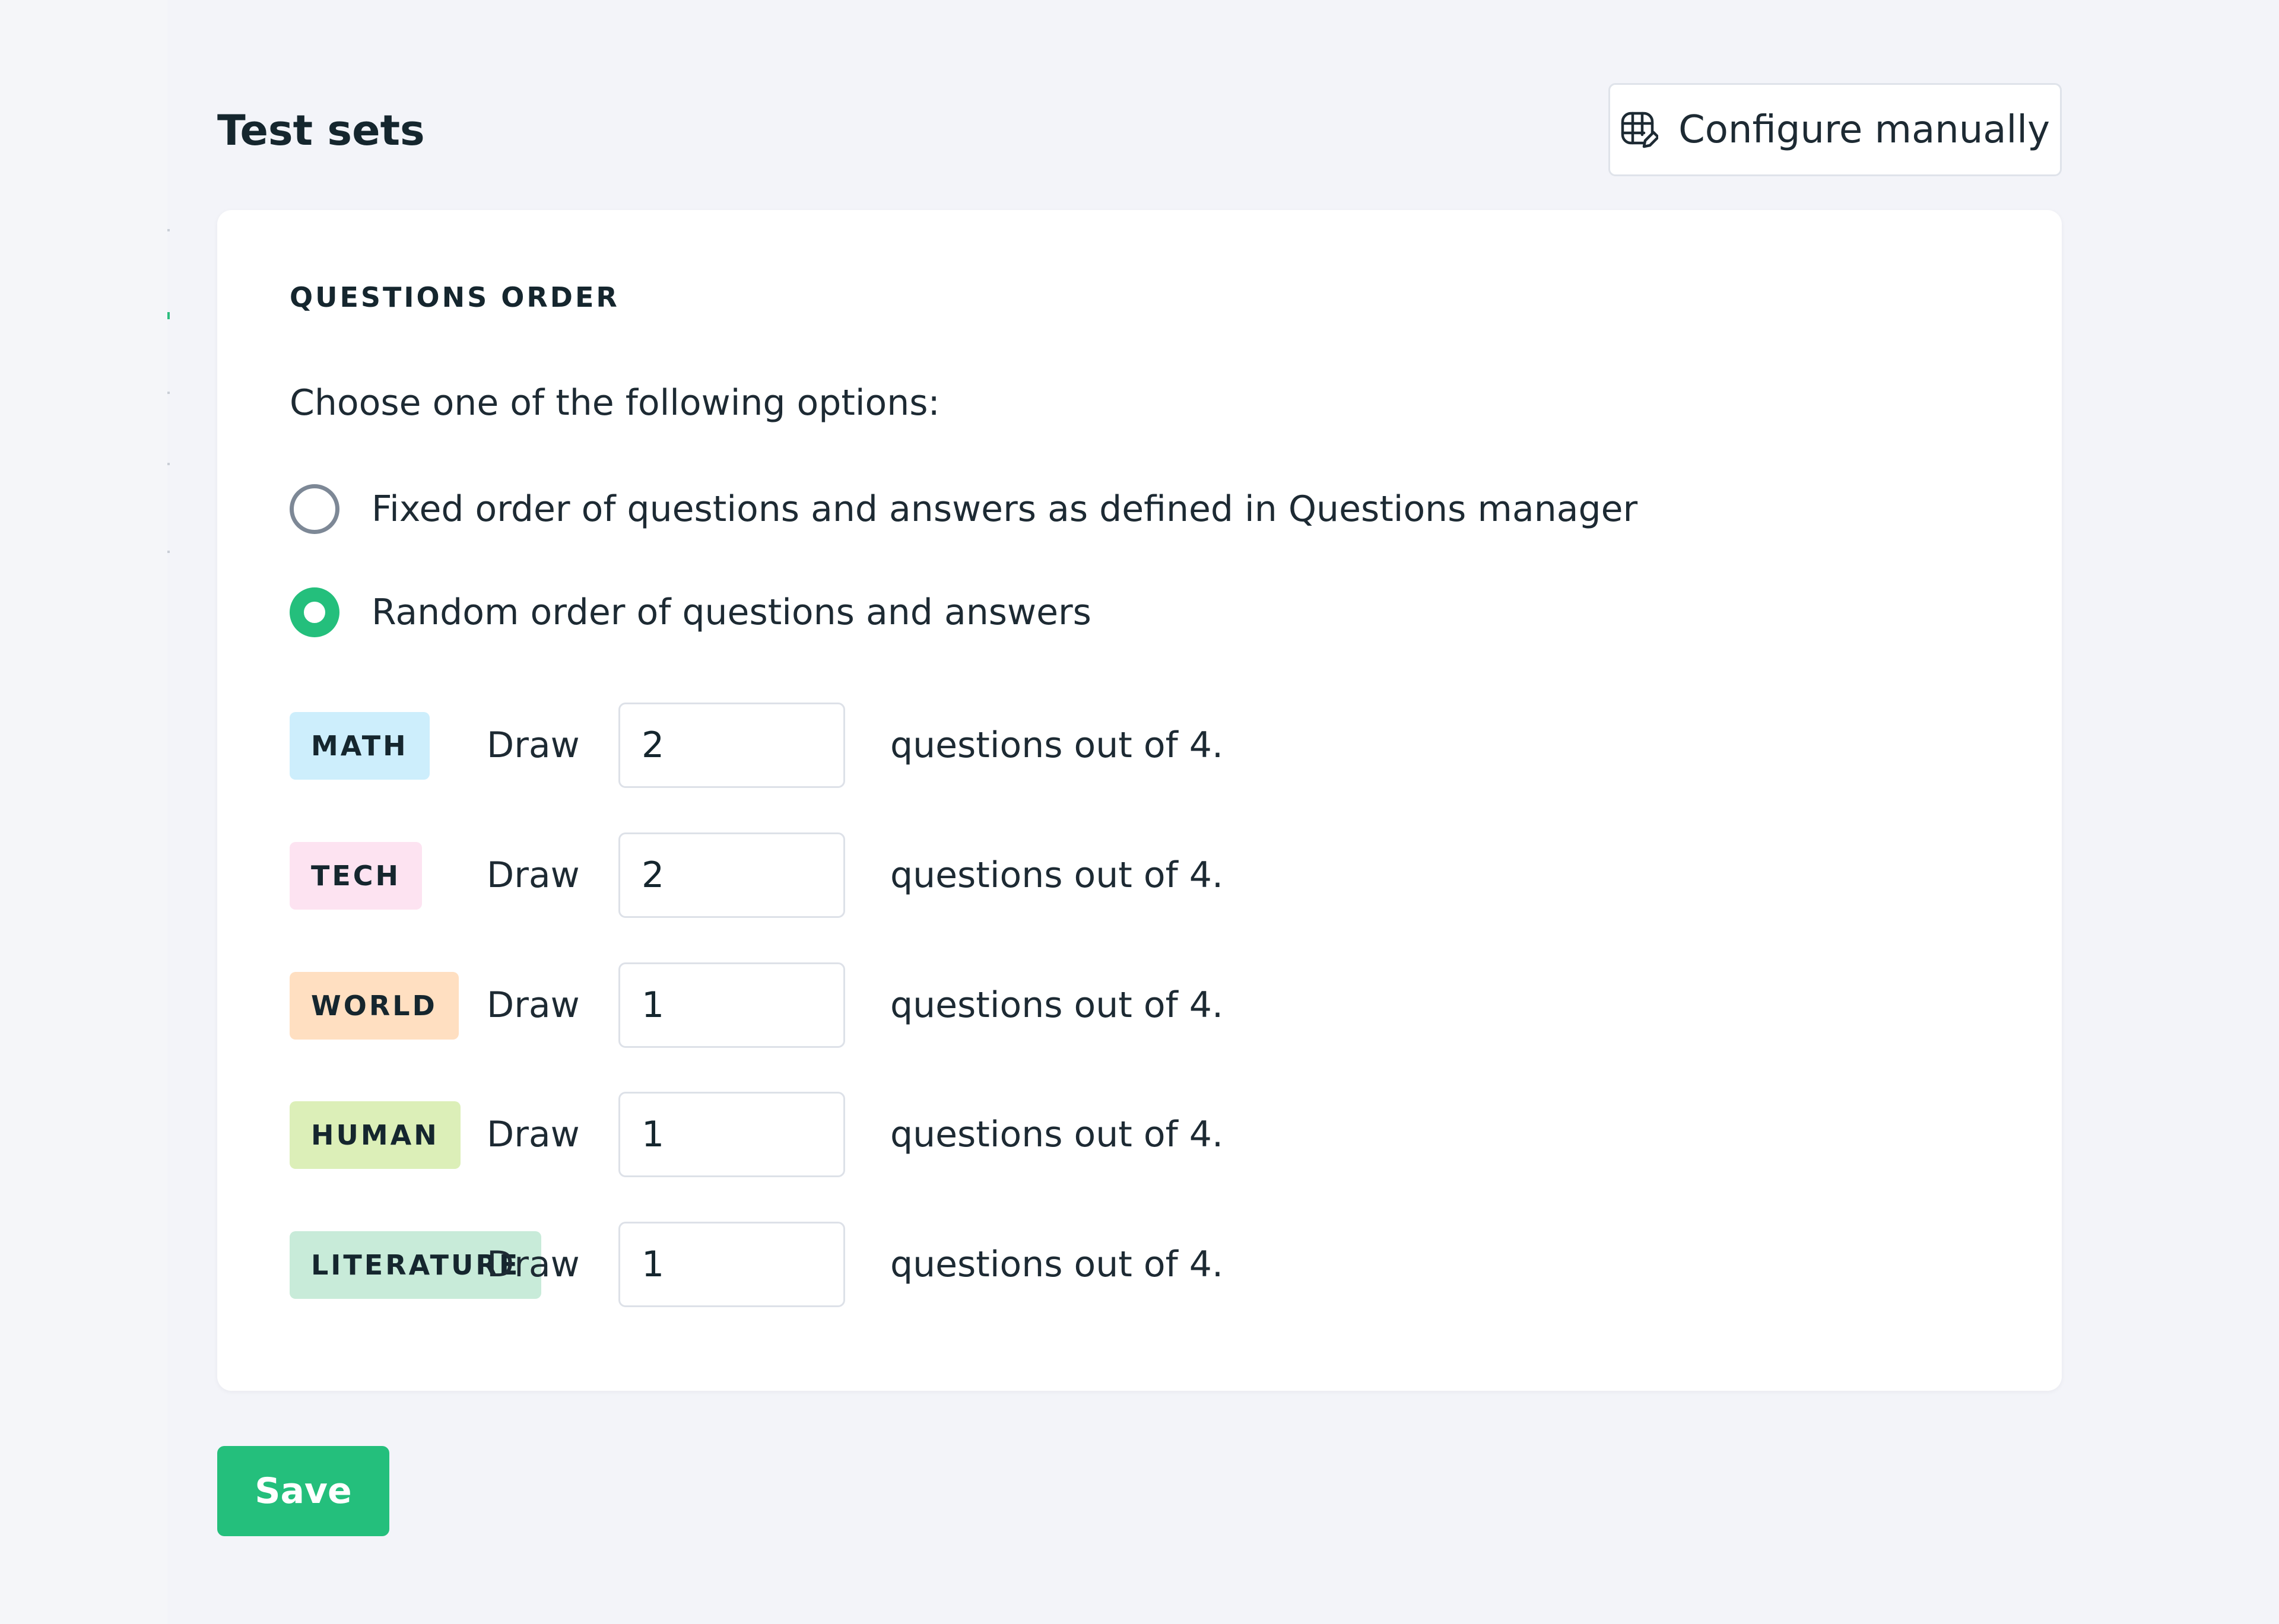 This screenshot has width=2279, height=1624. Describe the element at coordinates (1640, 130) in the screenshot. I see `grid-edit-icon` at that location.